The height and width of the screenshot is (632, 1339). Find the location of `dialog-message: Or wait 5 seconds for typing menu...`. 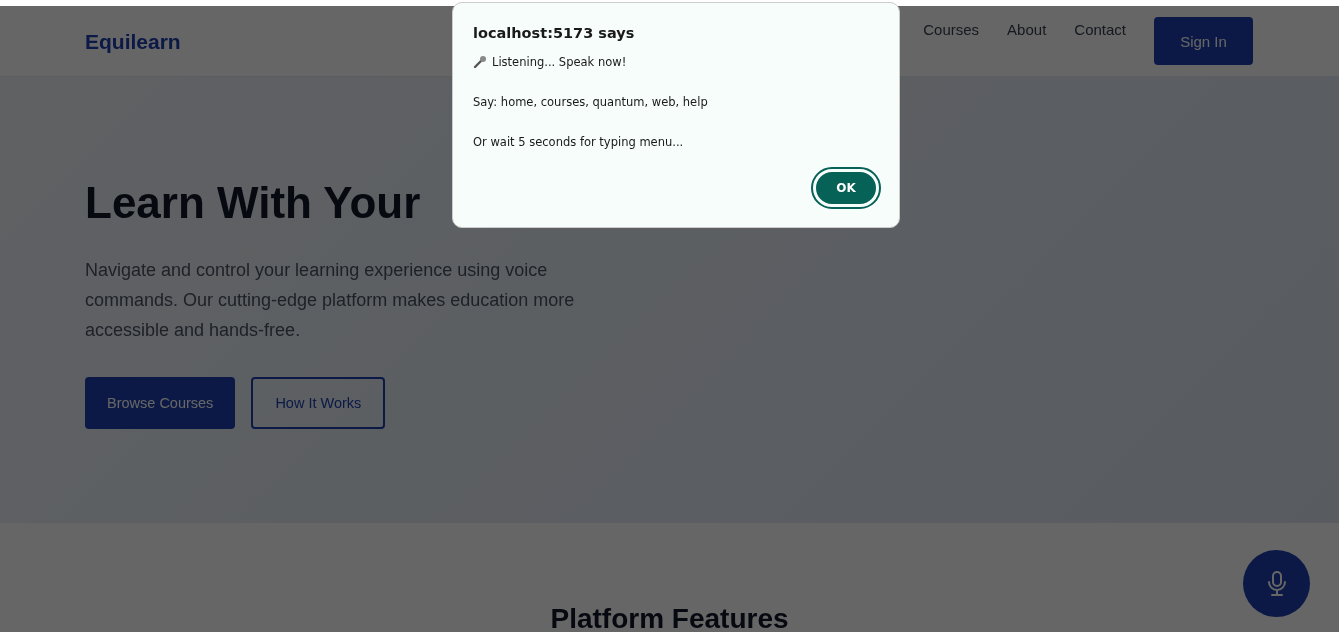

dialog-message: Or wait 5 seconds for typing menu... is located at coordinates (578, 142).